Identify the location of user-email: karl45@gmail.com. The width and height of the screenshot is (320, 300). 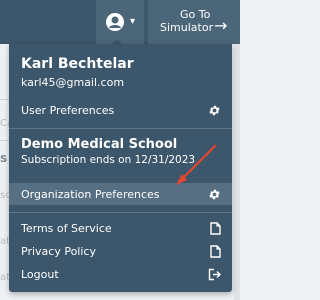
(73, 82).